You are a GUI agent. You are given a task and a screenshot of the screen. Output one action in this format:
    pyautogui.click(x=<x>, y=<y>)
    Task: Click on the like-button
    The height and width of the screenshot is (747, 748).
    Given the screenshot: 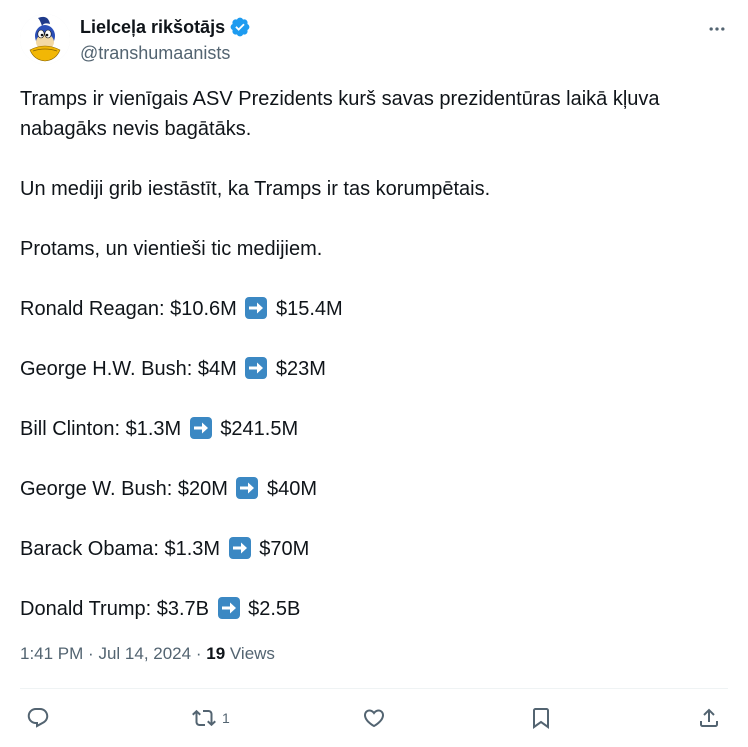 What is the action you would take?
    pyautogui.click(x=374, y=718)
    